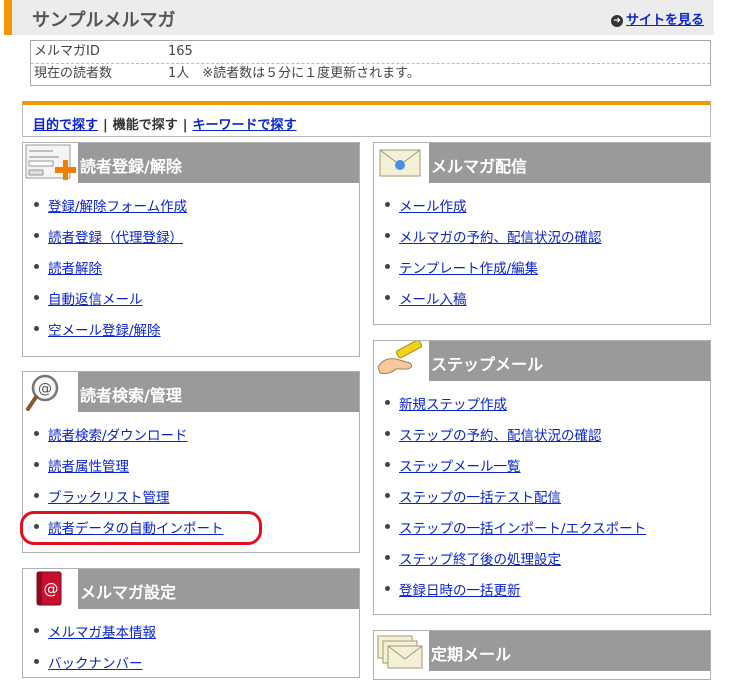 This screenshot has height=683, width=755. Describe the element at coordinates (73, 73) in the screenshot. I see `readers-label: 現在の読者数` at that location.